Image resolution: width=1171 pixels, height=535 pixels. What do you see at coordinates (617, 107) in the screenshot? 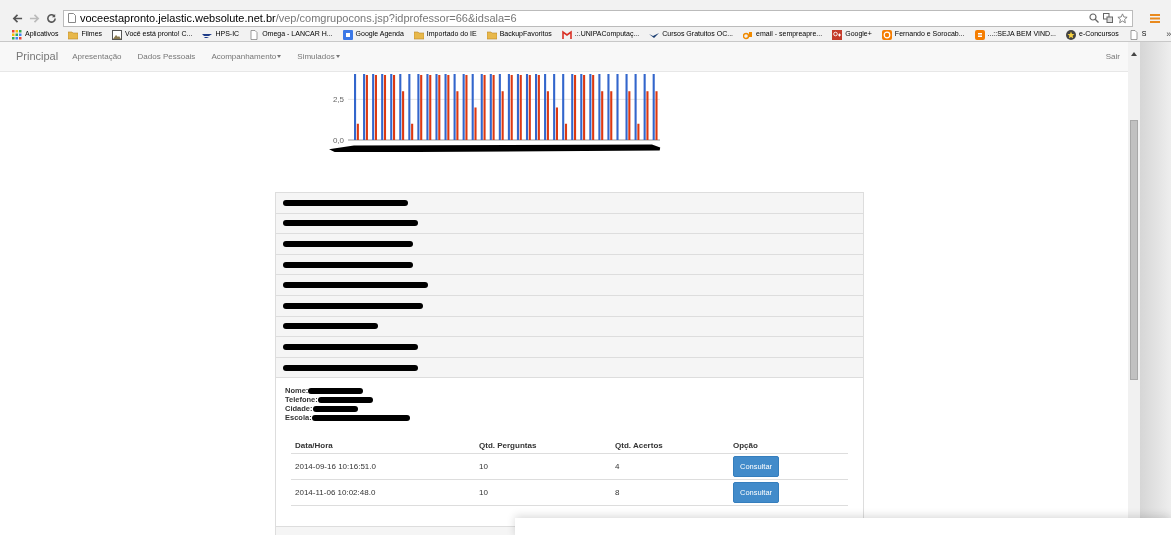
I see `chart-bar` at bounding box center [617, 107].